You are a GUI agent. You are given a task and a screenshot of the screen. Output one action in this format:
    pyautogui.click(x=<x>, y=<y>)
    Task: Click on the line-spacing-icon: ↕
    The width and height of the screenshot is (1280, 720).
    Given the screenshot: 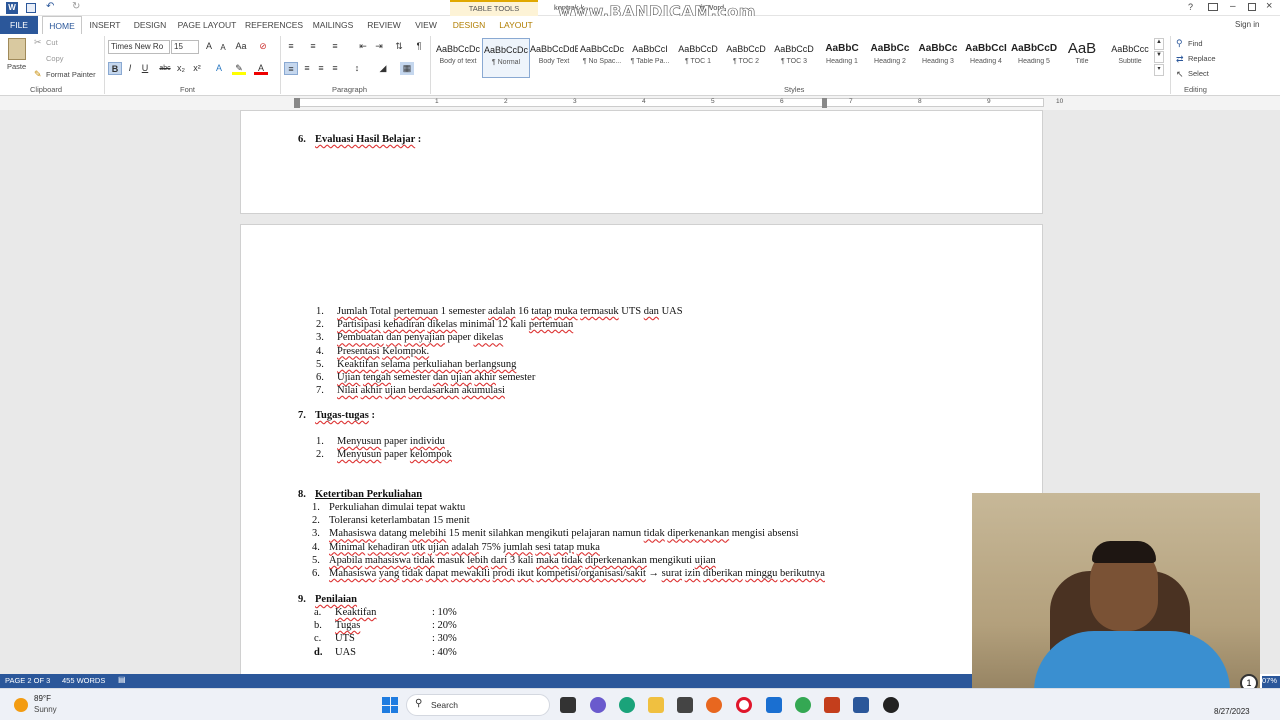 What is the action you would take?
    pyautogui.click(x=357, y=68)
    